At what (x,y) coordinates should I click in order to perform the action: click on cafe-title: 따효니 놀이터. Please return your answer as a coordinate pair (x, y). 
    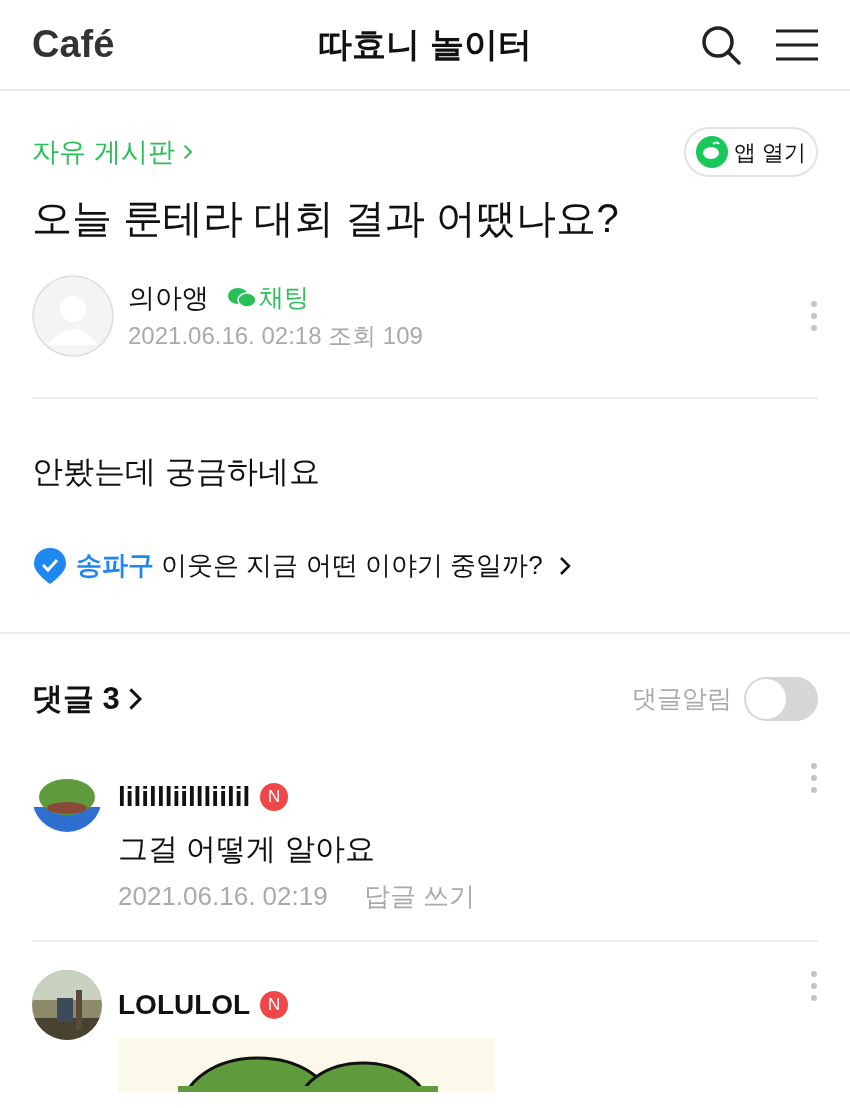
    Looking at the image, I should click on (425, 44).